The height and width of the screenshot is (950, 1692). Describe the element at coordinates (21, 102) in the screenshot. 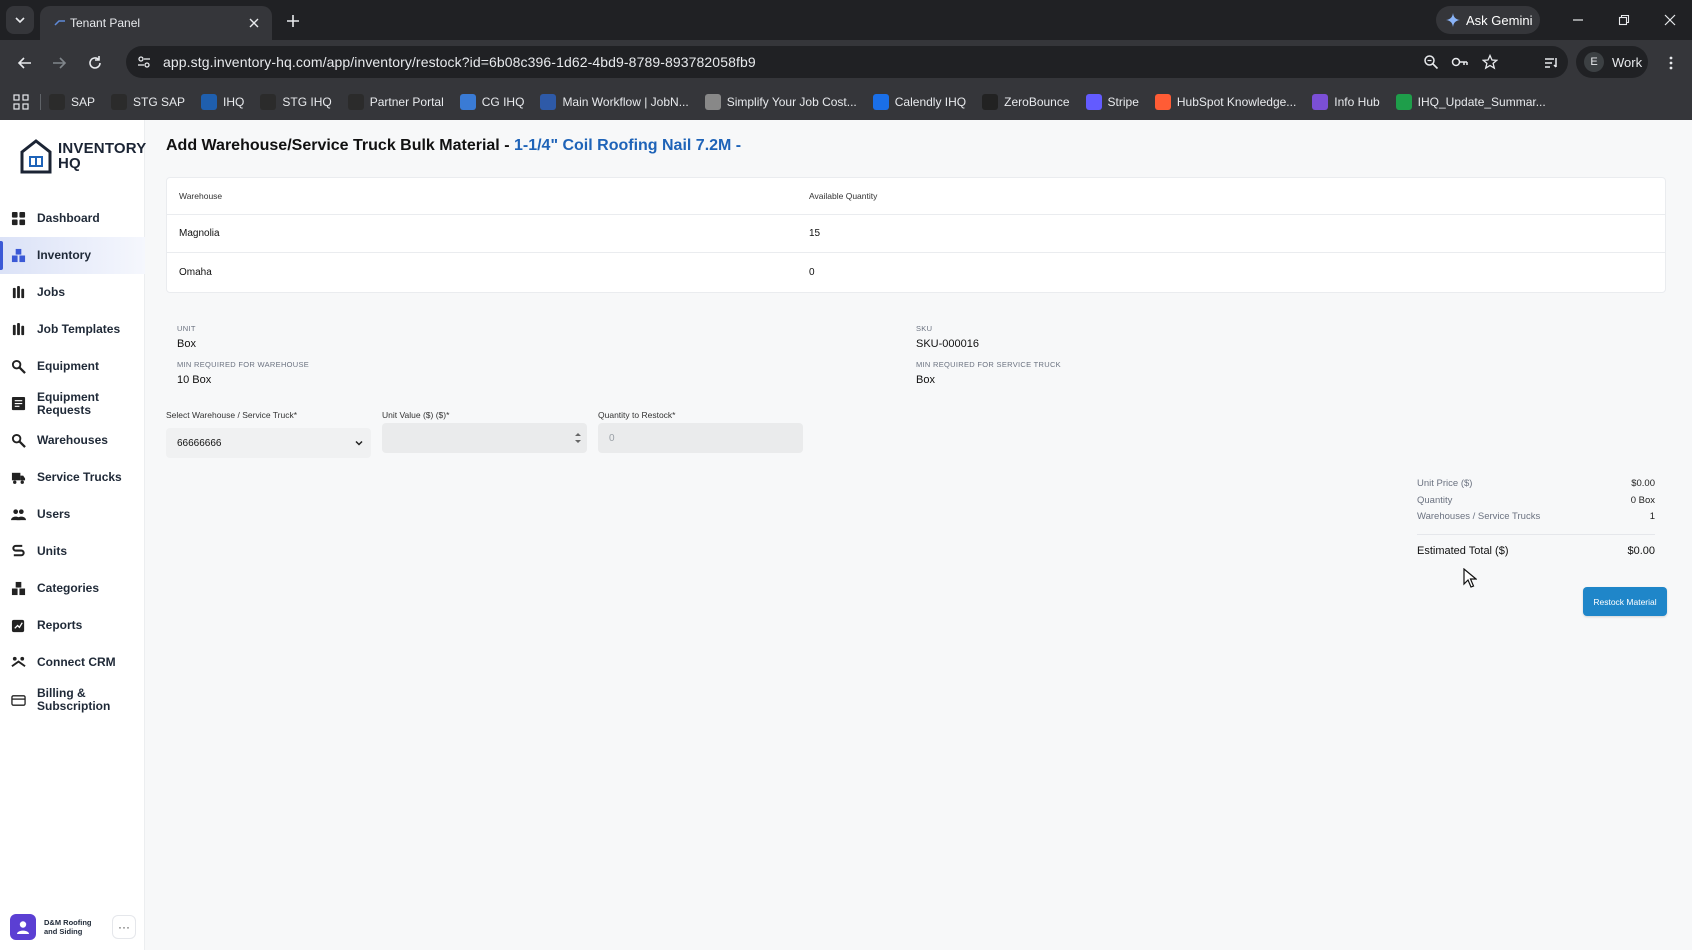

I see `apps-grid-icon` at that location.